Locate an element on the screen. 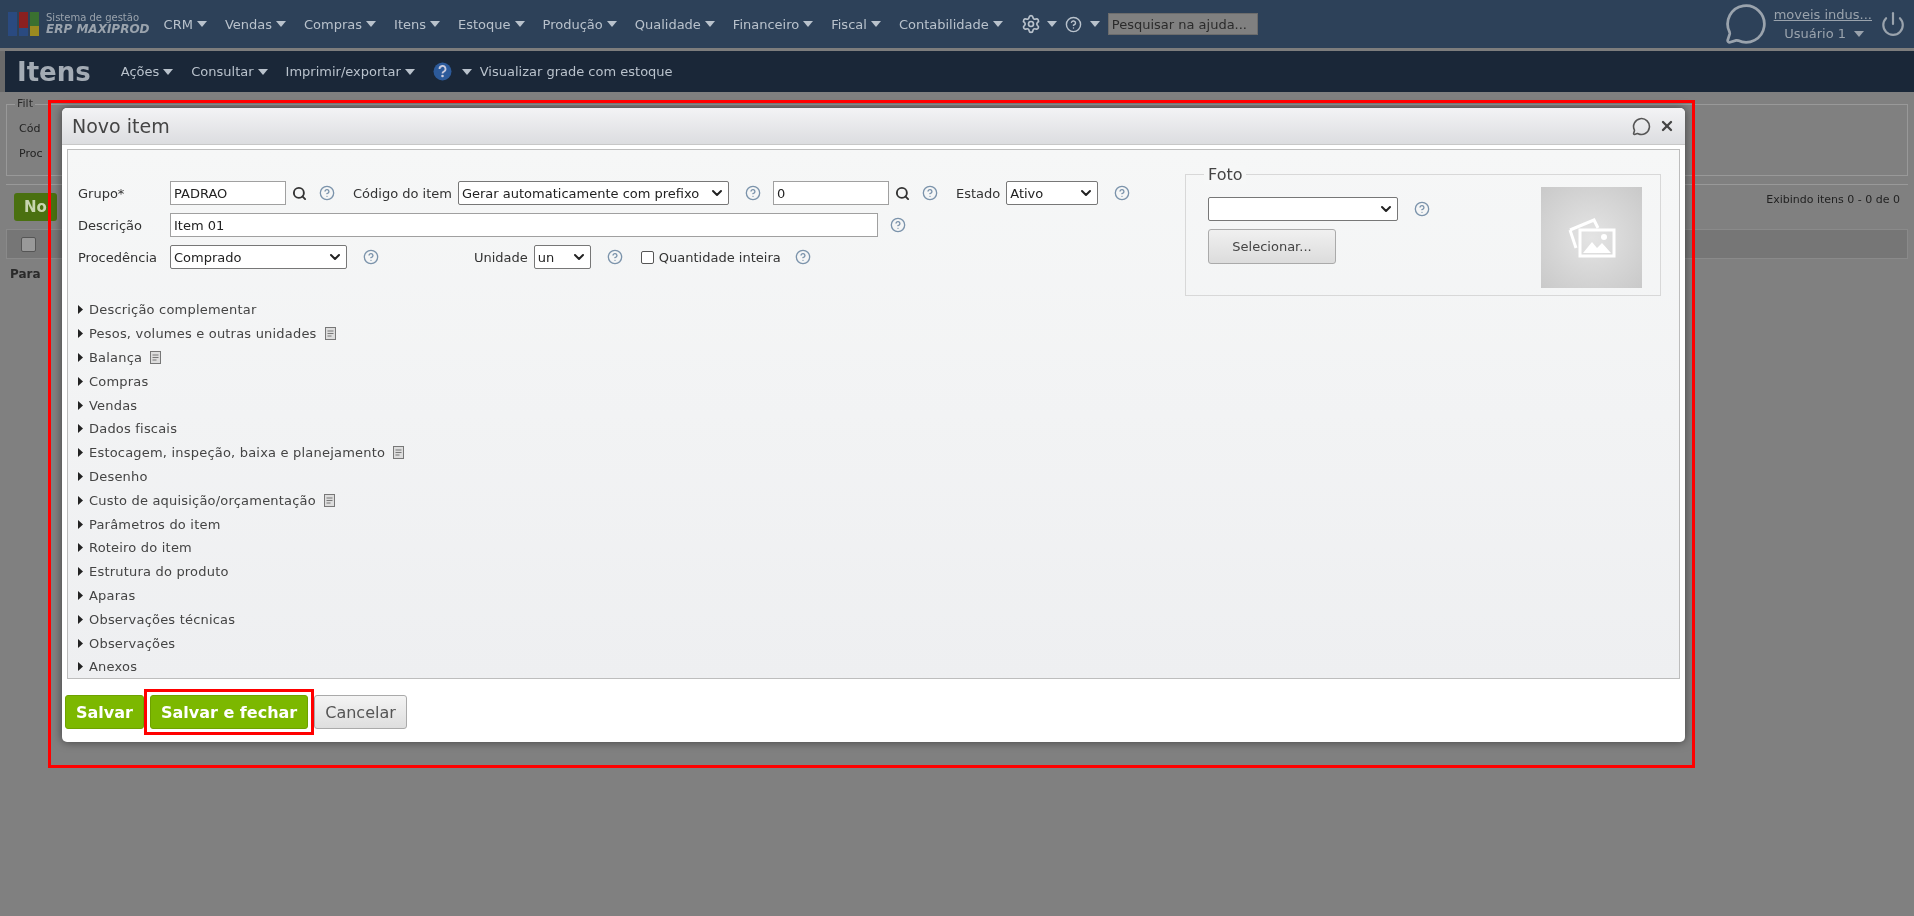 This screenshot has height=916, width=1914. filter-label: Cód is located at coordinates (30, 128).